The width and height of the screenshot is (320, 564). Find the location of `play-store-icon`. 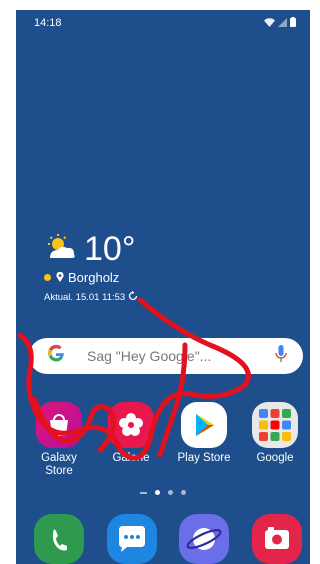

play-store-icon is located at coordinates (204, 425).